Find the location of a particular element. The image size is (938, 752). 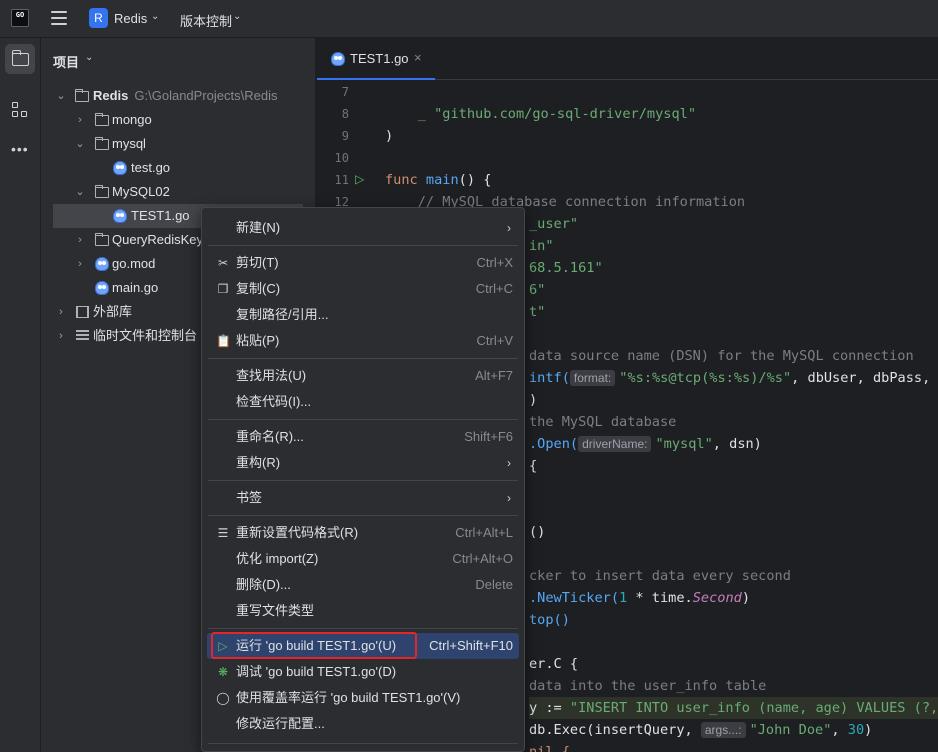

tree-item-label: main.go is located at coordinates (135, 287).